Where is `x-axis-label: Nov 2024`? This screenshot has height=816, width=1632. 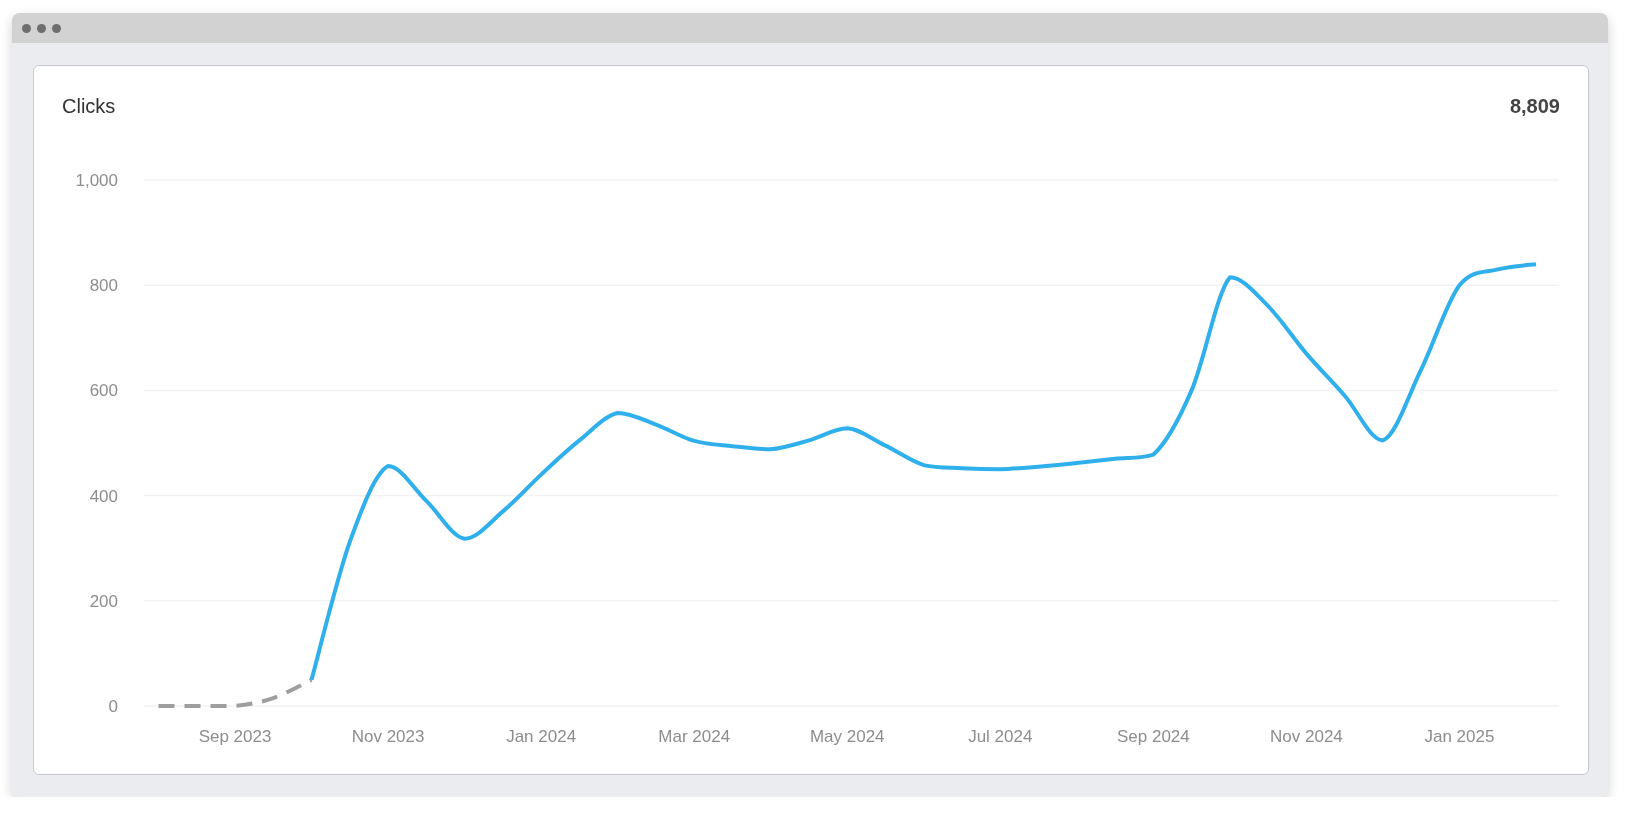 x-axis-label: Nov 2024 is located at coordinates (1306, 736).